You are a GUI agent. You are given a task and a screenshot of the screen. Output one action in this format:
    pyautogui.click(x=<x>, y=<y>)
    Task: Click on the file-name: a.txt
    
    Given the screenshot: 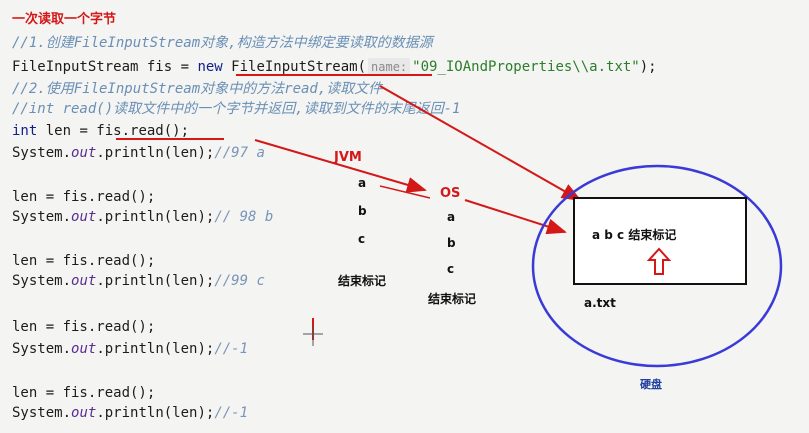 What is the action you would take?
    pyautogui.click(x=600, y=303)
    